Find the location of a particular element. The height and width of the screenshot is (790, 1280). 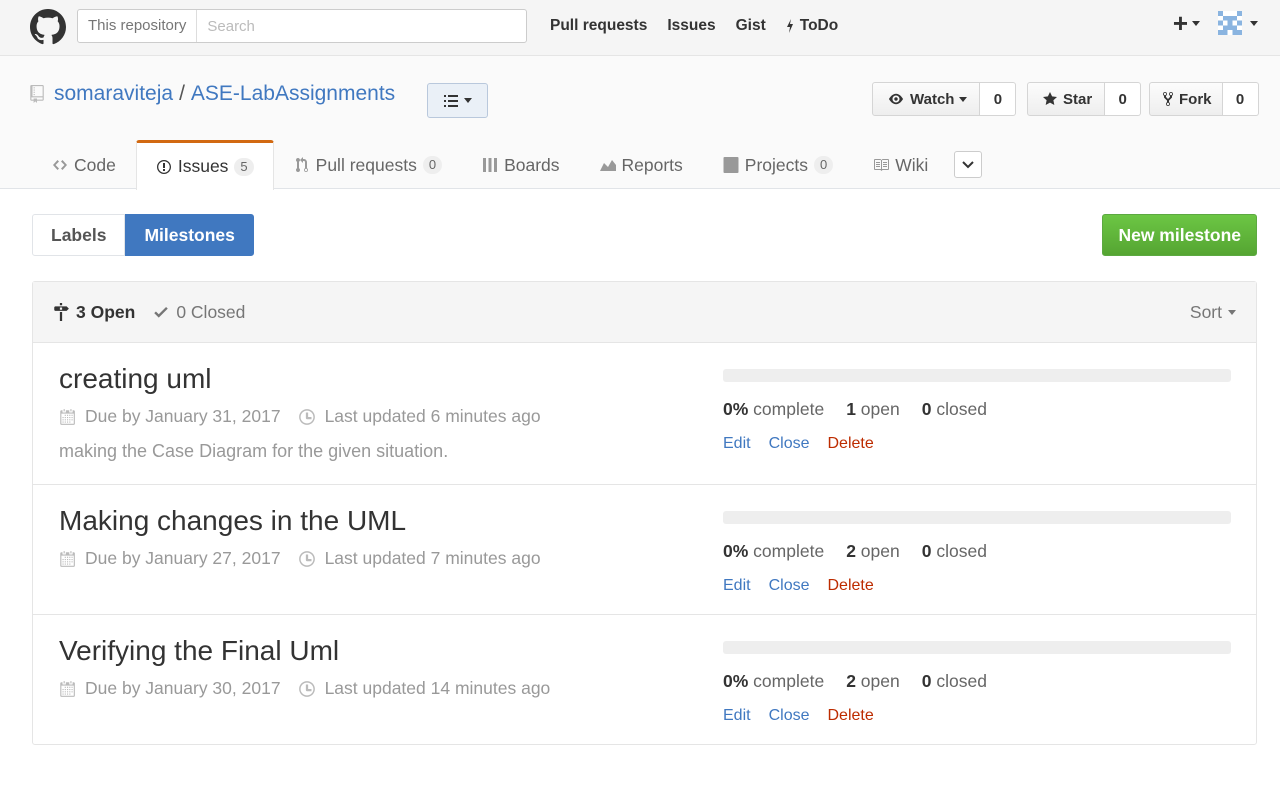

star-group: Star 0 is located at coordinates (1084, 99).